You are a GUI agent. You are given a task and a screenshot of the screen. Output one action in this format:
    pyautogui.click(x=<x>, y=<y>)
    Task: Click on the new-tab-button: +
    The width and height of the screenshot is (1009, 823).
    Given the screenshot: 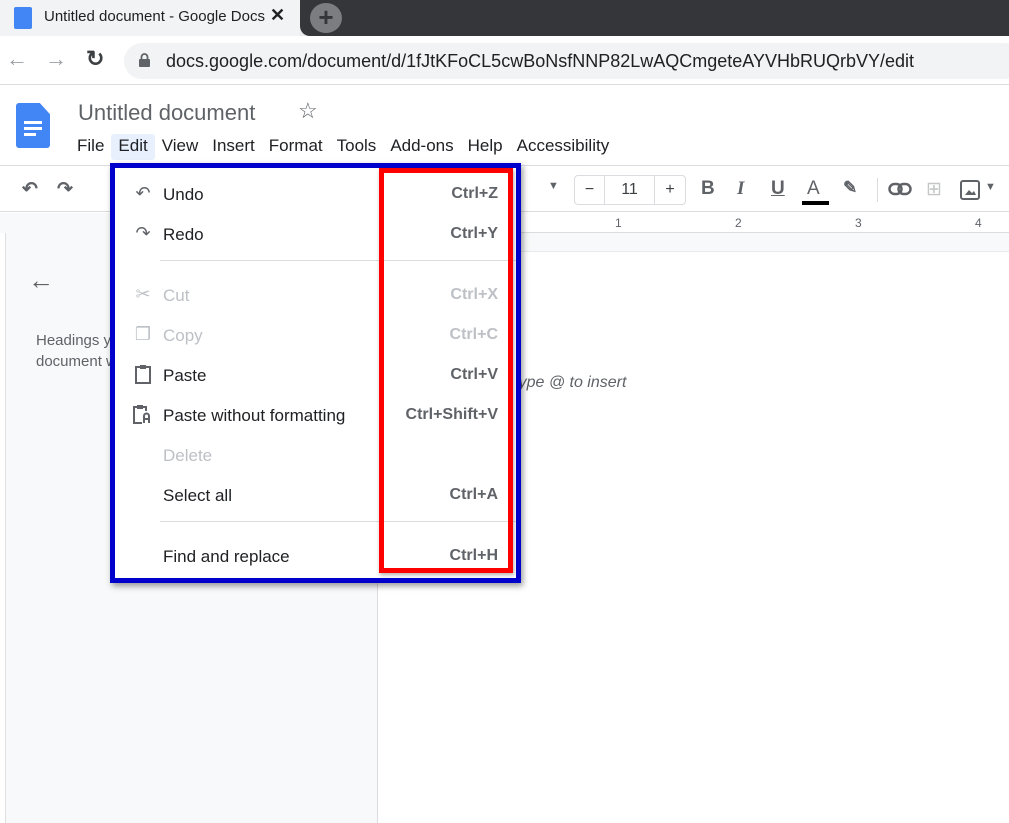 What is the action you would take?
    pyautogui.click(x=326, y=18)
    